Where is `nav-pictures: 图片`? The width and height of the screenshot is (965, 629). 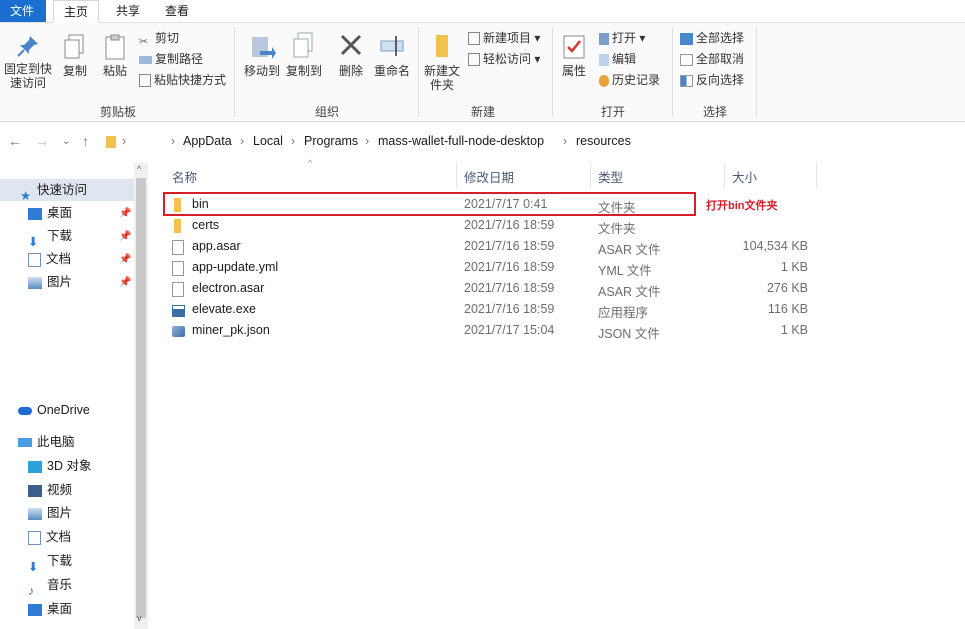
nav-pictures: 图片 is located at coordinates (50, 282).